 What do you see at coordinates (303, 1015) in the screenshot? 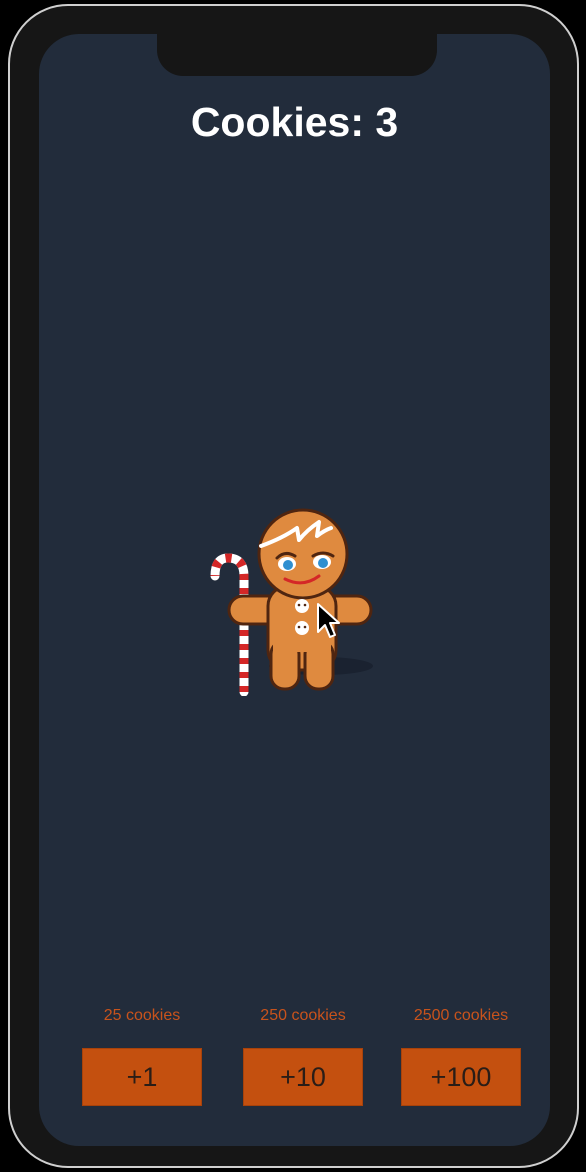
I see `upgrade-cost-label: 250 cookies` at bounding box center [303, 1015].